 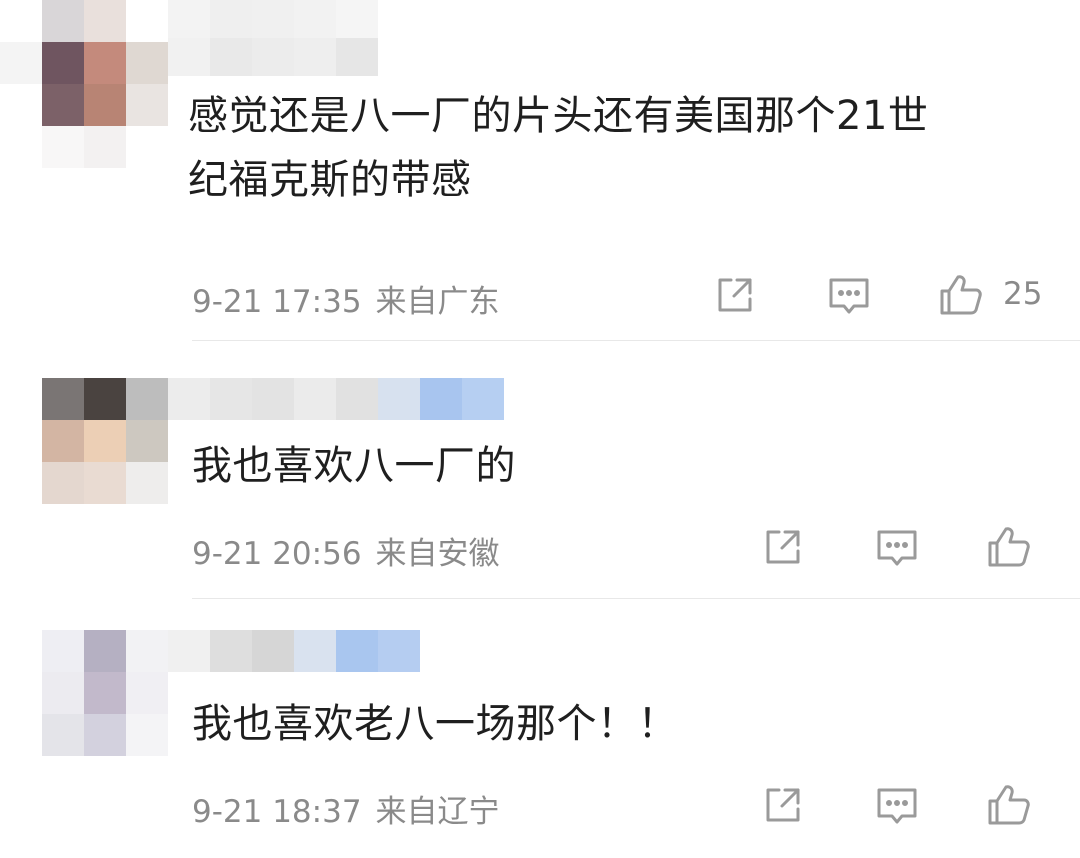 What do you see at coordinates (277, 302) in the screenshot?
I see `comment-date: 9-21 17:35` at bounding box center [277, 302].